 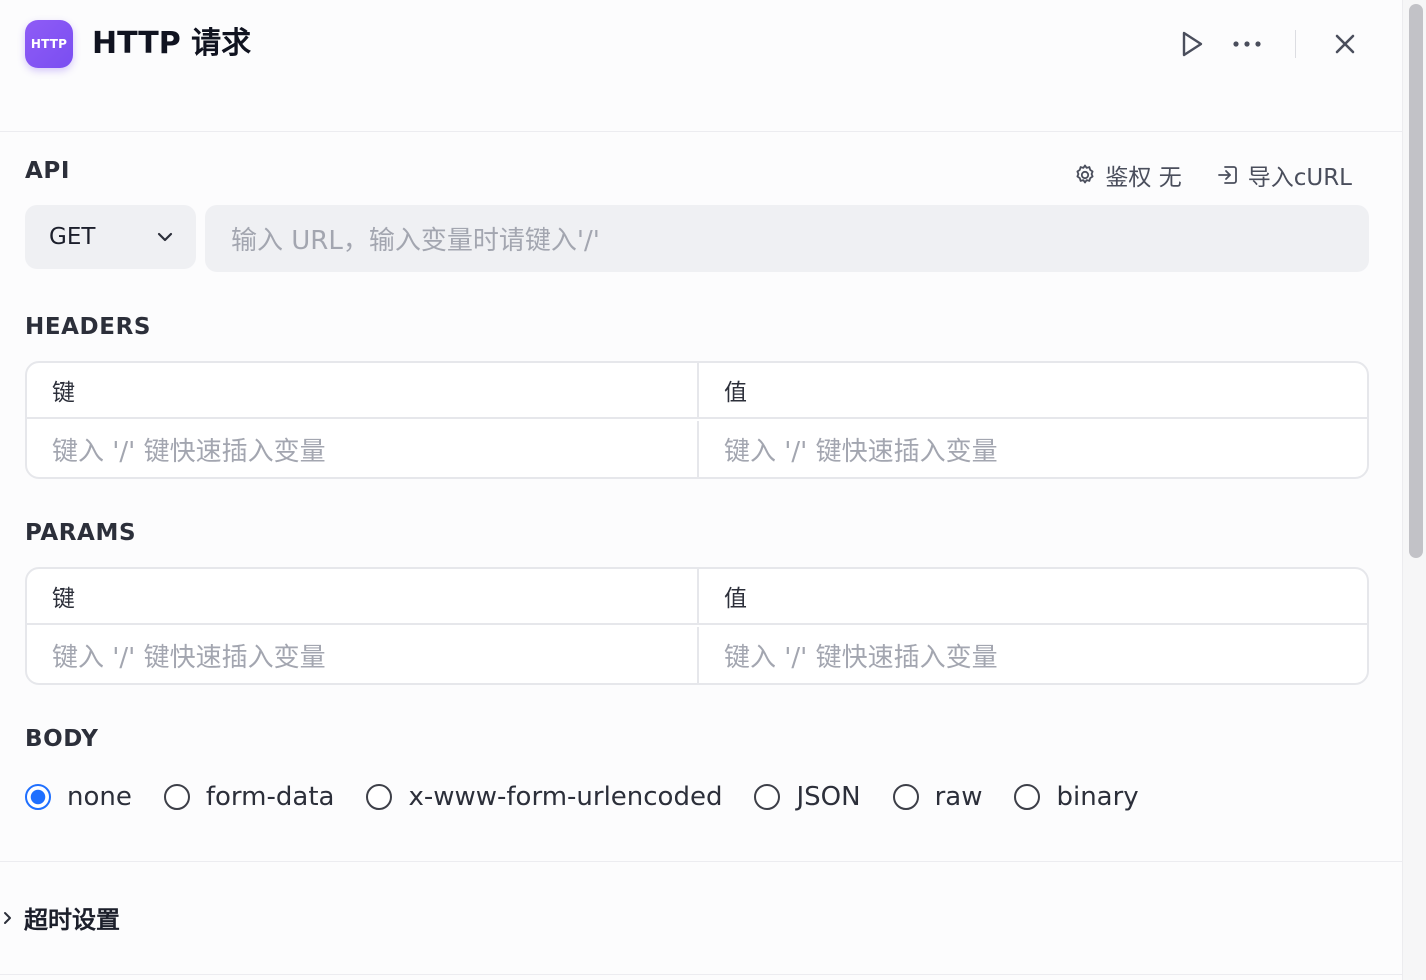 I want to click on url-input: 输入 URL，输入变量时请键入'/', so click(x=787, y=238).